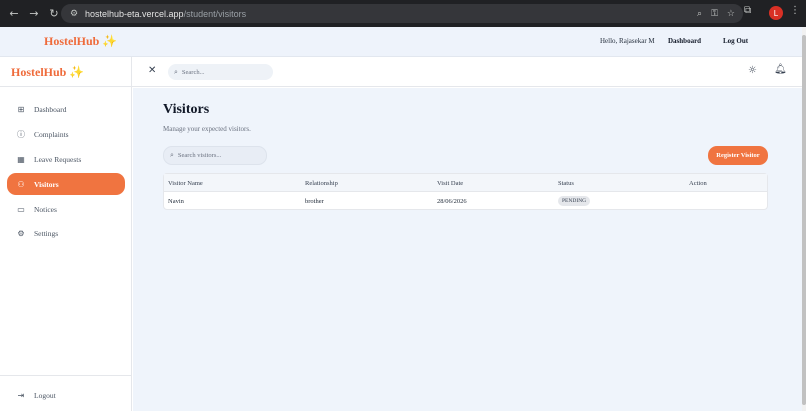 Image resolution: width=806 pixels, height=411 pixels. Describe the element at coordinates (314, 201) in the screenshot. I see `cell-relationship: brother` at that location.